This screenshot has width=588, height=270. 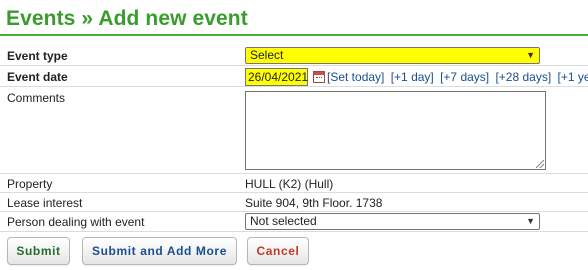 I want to click on resize-grip-icon, so click(x=540, y=164).